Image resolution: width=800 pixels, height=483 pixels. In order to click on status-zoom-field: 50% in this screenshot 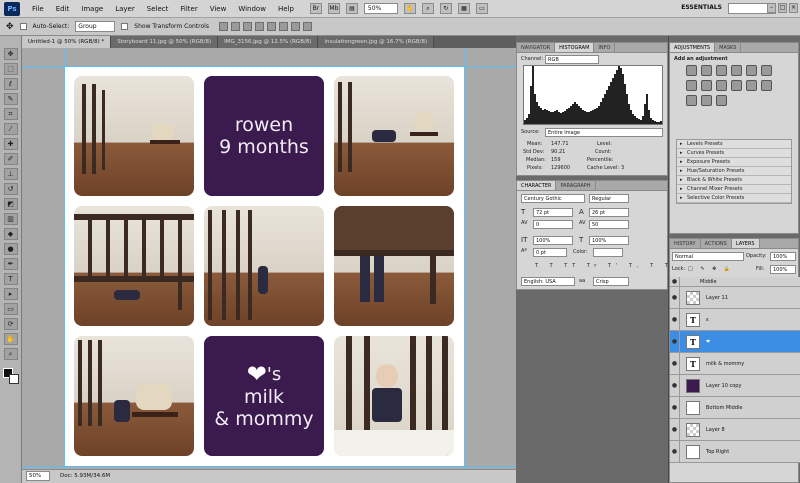, I will do `click(38, 476)`.